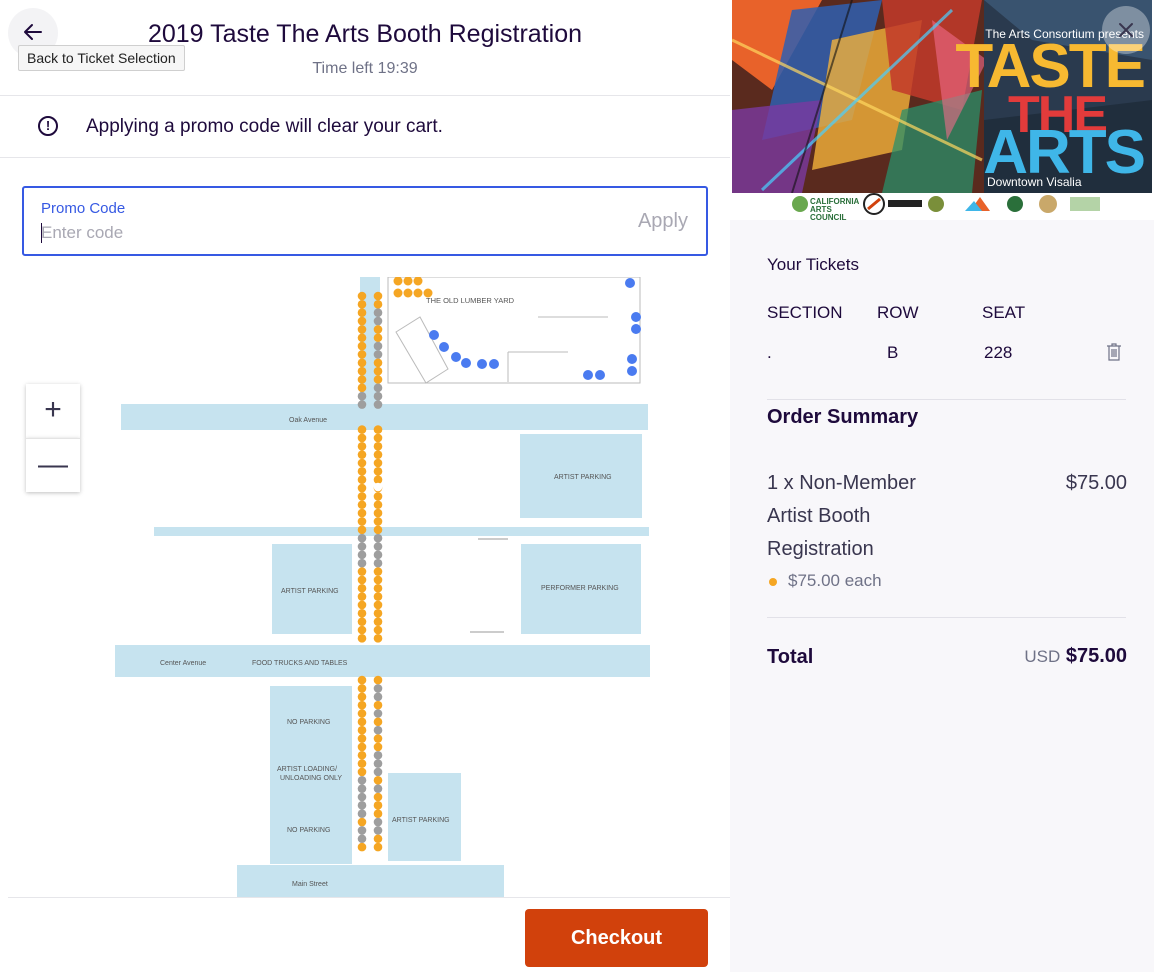  What do you see at coordinates (53, 465) in the screenshot?
I see `zoom-out-button: —` at bounding box center [53, 465].